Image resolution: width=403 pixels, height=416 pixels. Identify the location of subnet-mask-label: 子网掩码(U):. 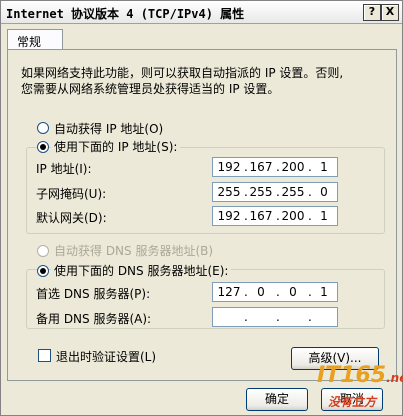
(71, 194).